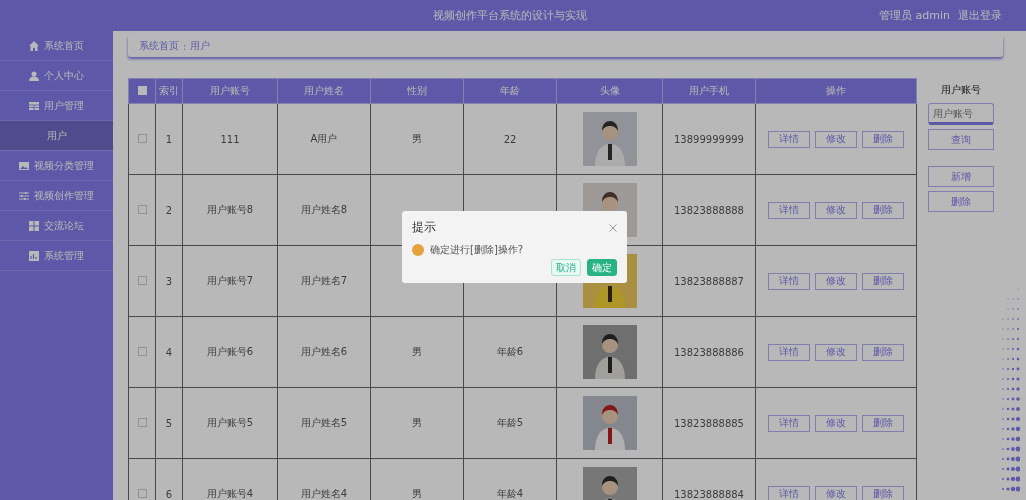 This screenshot has height=500, width=1026. I want to click on table-cell: 2, so click(169, 210).